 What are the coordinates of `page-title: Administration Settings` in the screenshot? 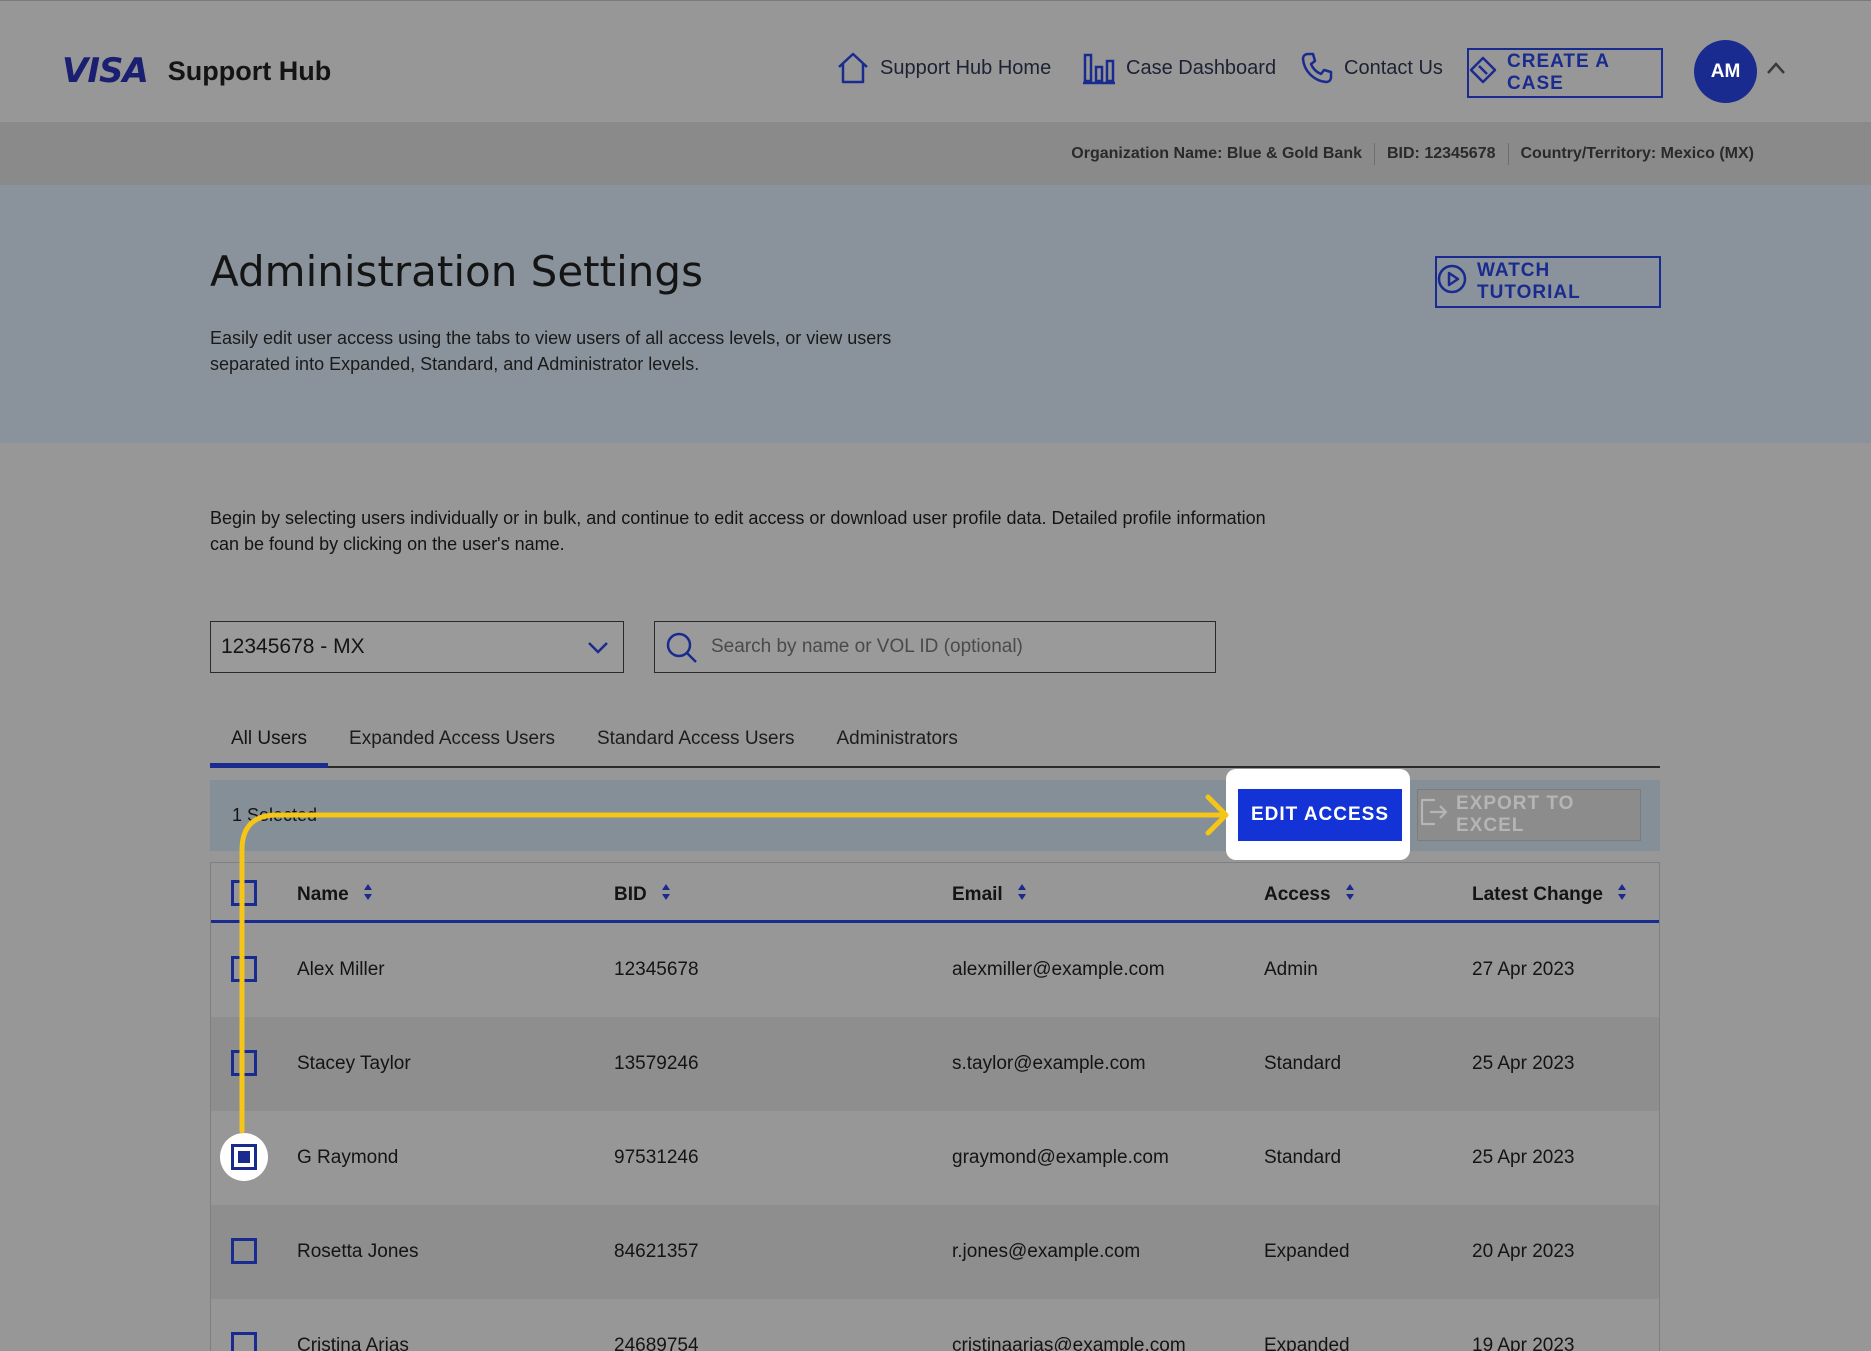 It's located at (456, 271).